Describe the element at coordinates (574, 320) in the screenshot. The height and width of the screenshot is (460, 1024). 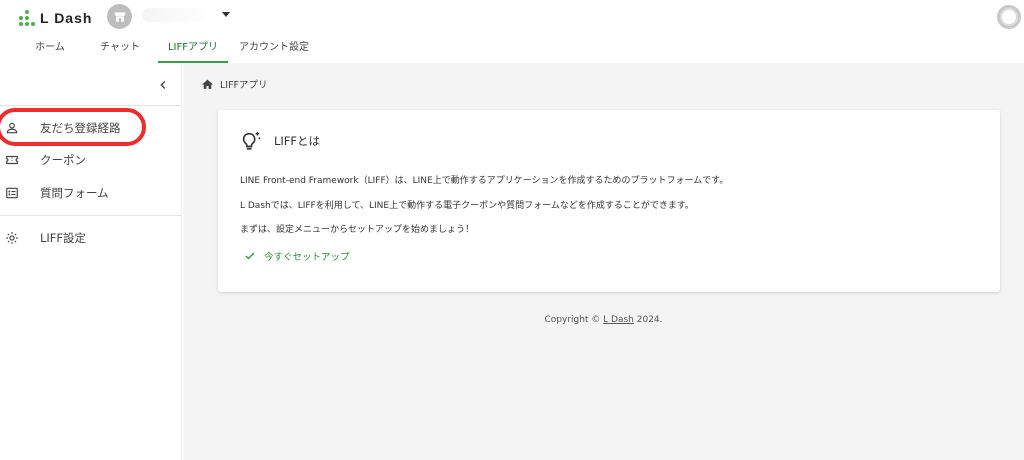
I see `copyright-prefix: Copyright ©` at that location.